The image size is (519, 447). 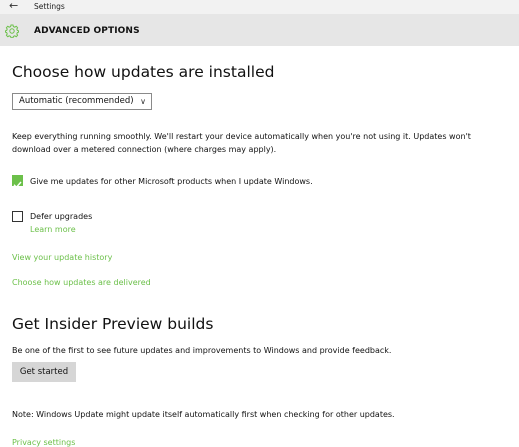 What do you see at coordinates (17, 185) in the screenshot?
I see `checkmark-icon` at bounding box center [17, 185].